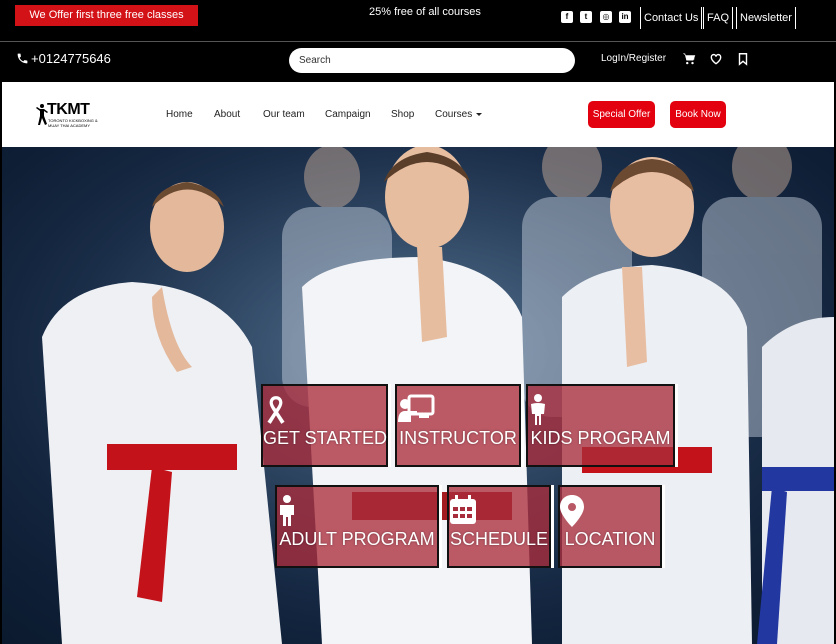 Image resolution: width=836 pixels, height=644 pixels. I want to click on location-label: LOCATION, so click(610, 539).